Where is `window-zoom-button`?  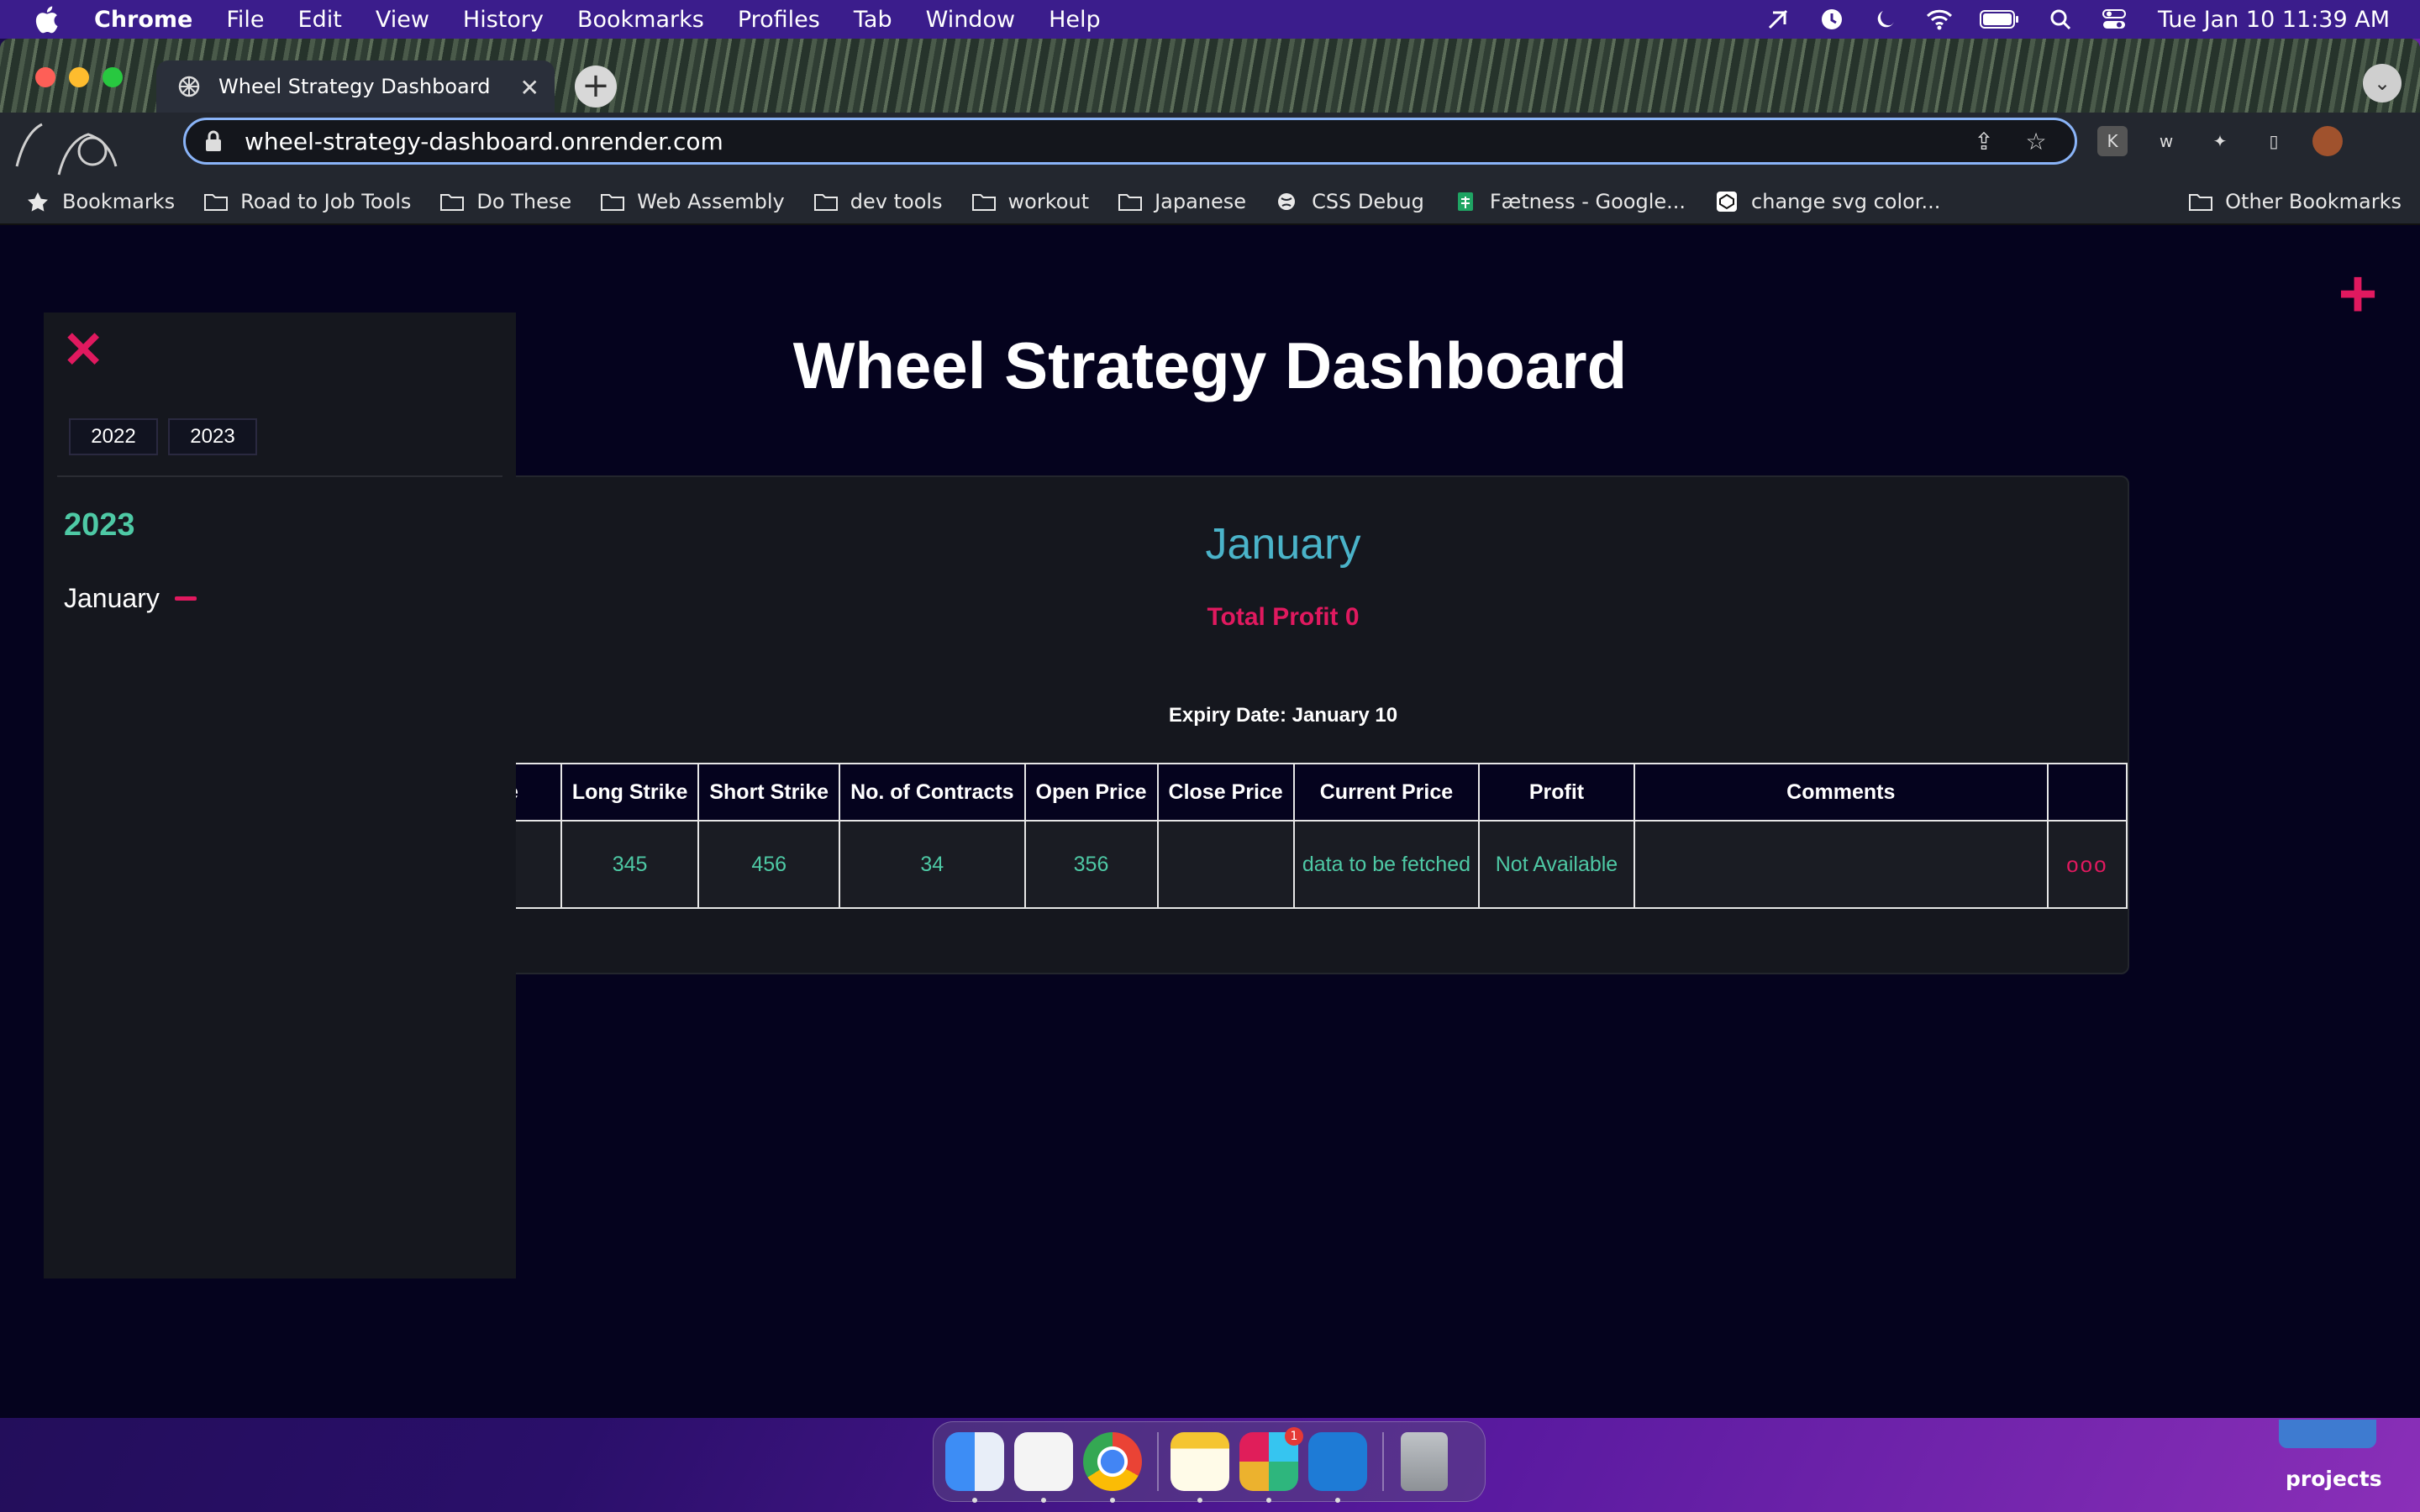 window-zoom-button is located at coordinates (113, 77).